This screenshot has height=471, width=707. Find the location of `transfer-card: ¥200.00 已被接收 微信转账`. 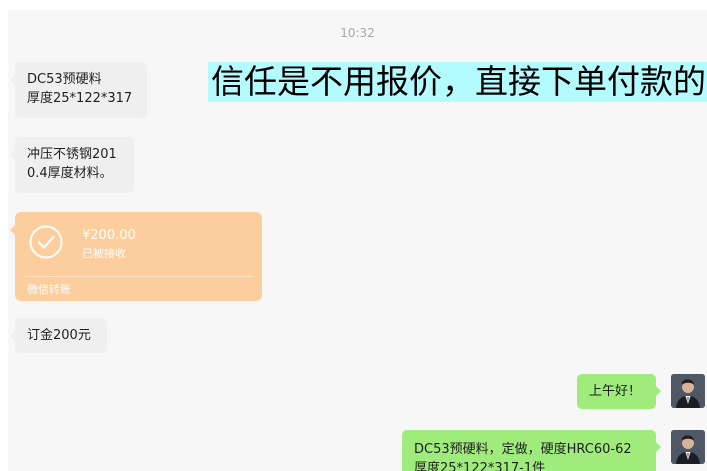

transfer-card: ¥200.00 已被接收 微信转账 is located at coordinates (136, 256).